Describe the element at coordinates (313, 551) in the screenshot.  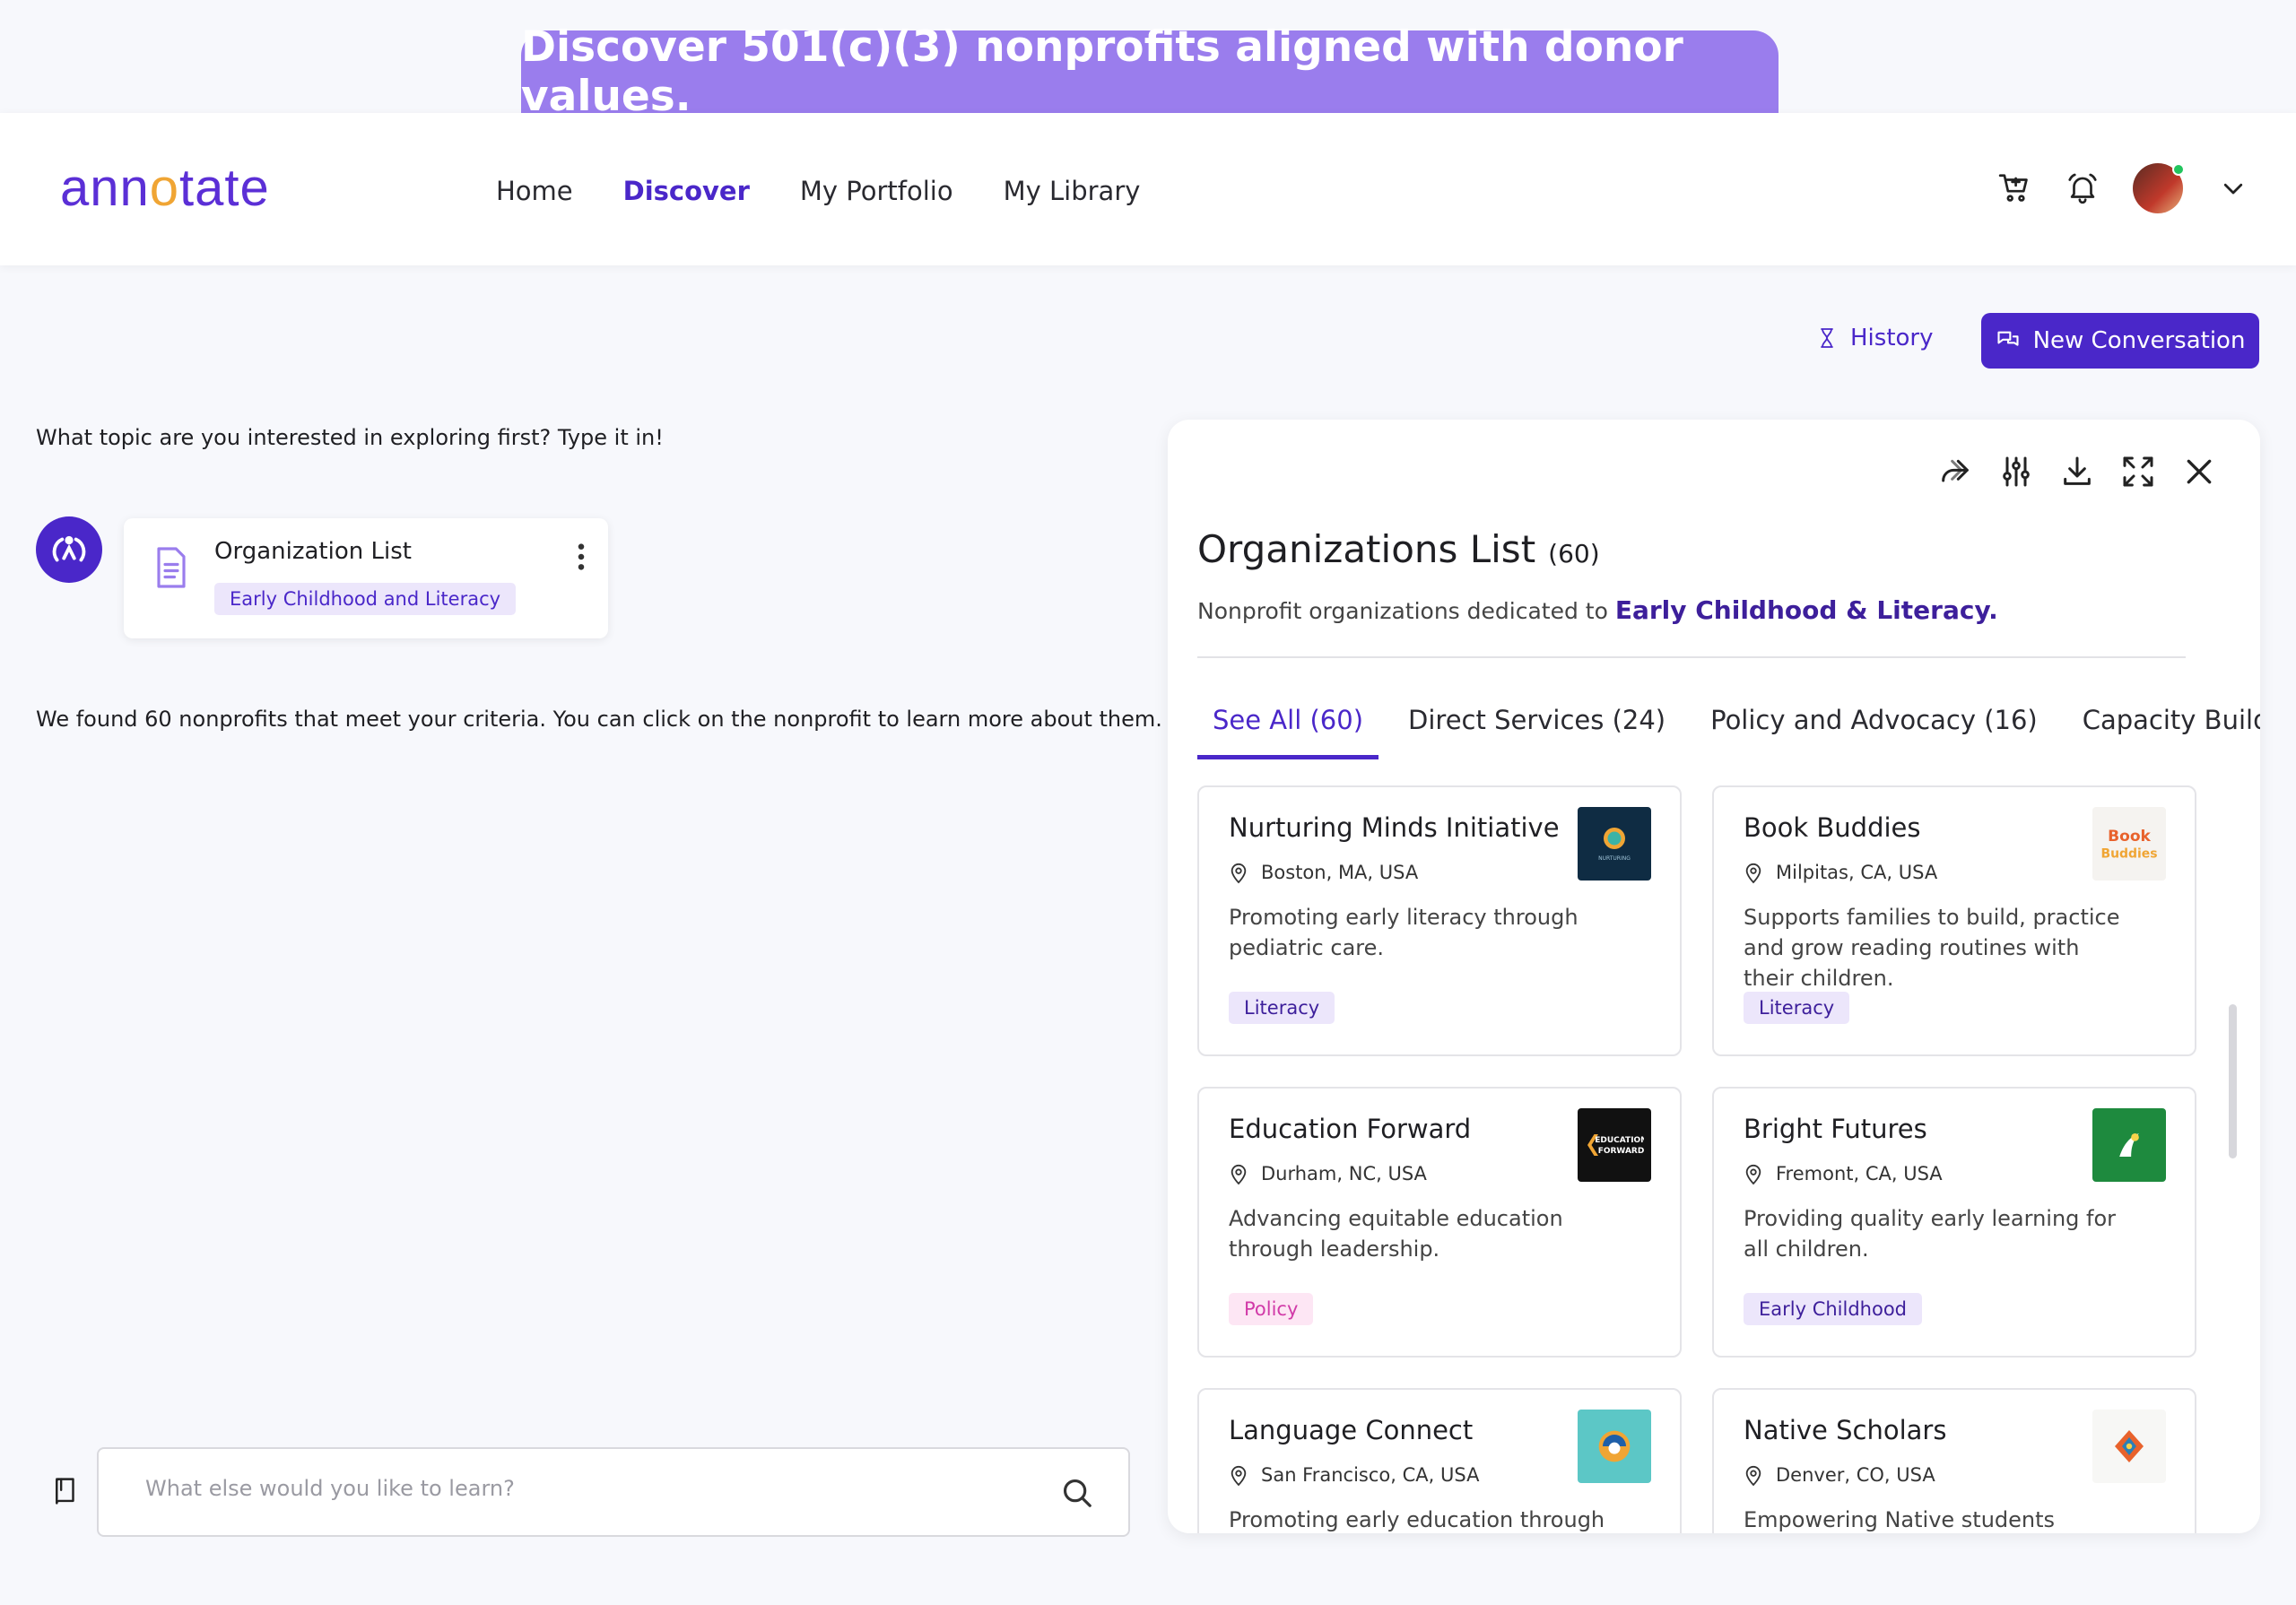
I see `org-card-title: Organization List` at that location.